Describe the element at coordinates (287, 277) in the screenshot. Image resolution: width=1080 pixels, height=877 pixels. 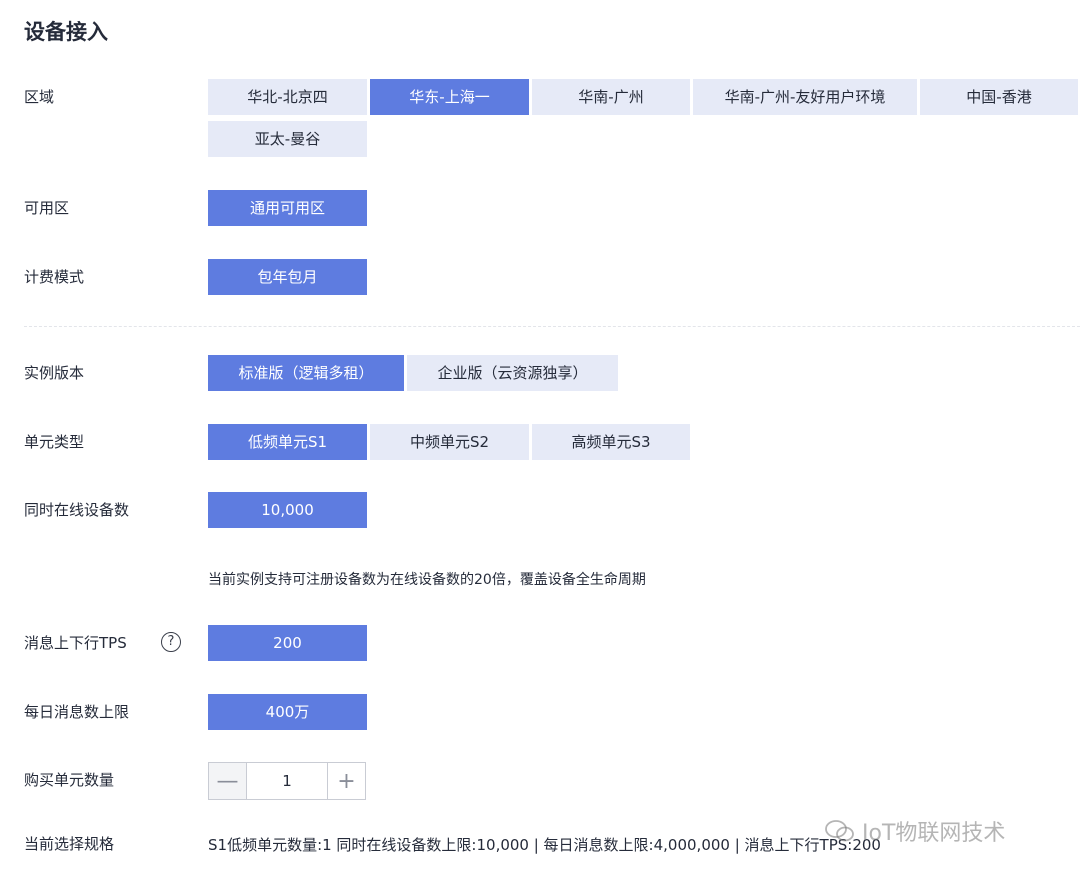
I see `billing-option-yearly-monthly: 包年包月` at that location.